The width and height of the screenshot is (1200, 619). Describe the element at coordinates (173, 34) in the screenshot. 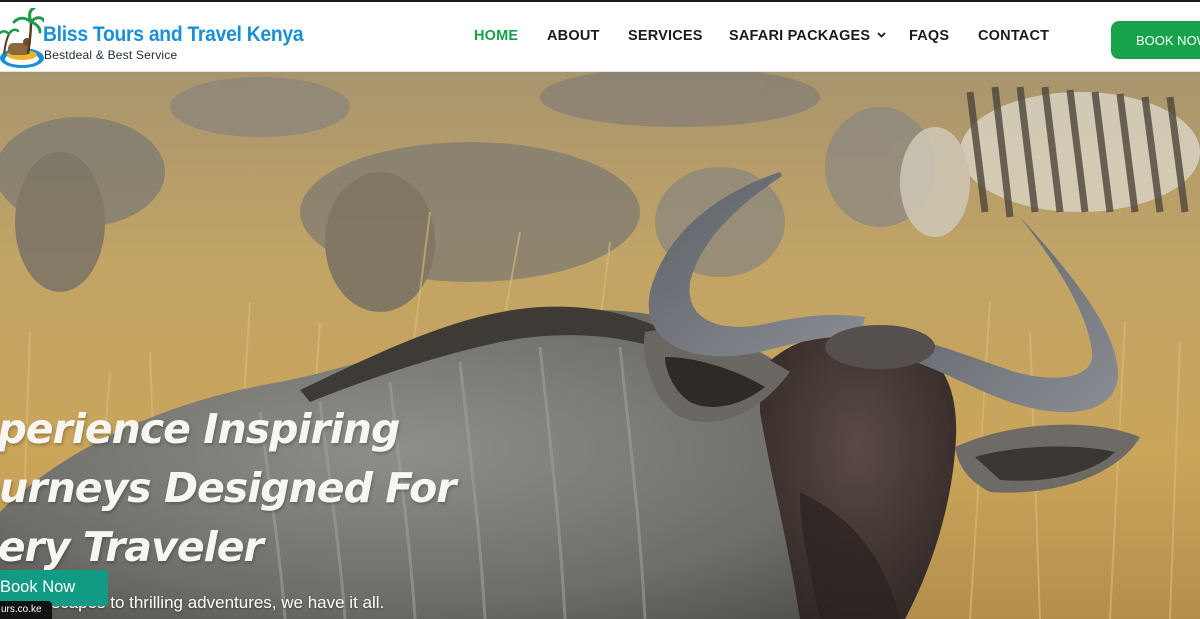

I see `brand-title: Bliss Tours and Travel Kenya` at that location.